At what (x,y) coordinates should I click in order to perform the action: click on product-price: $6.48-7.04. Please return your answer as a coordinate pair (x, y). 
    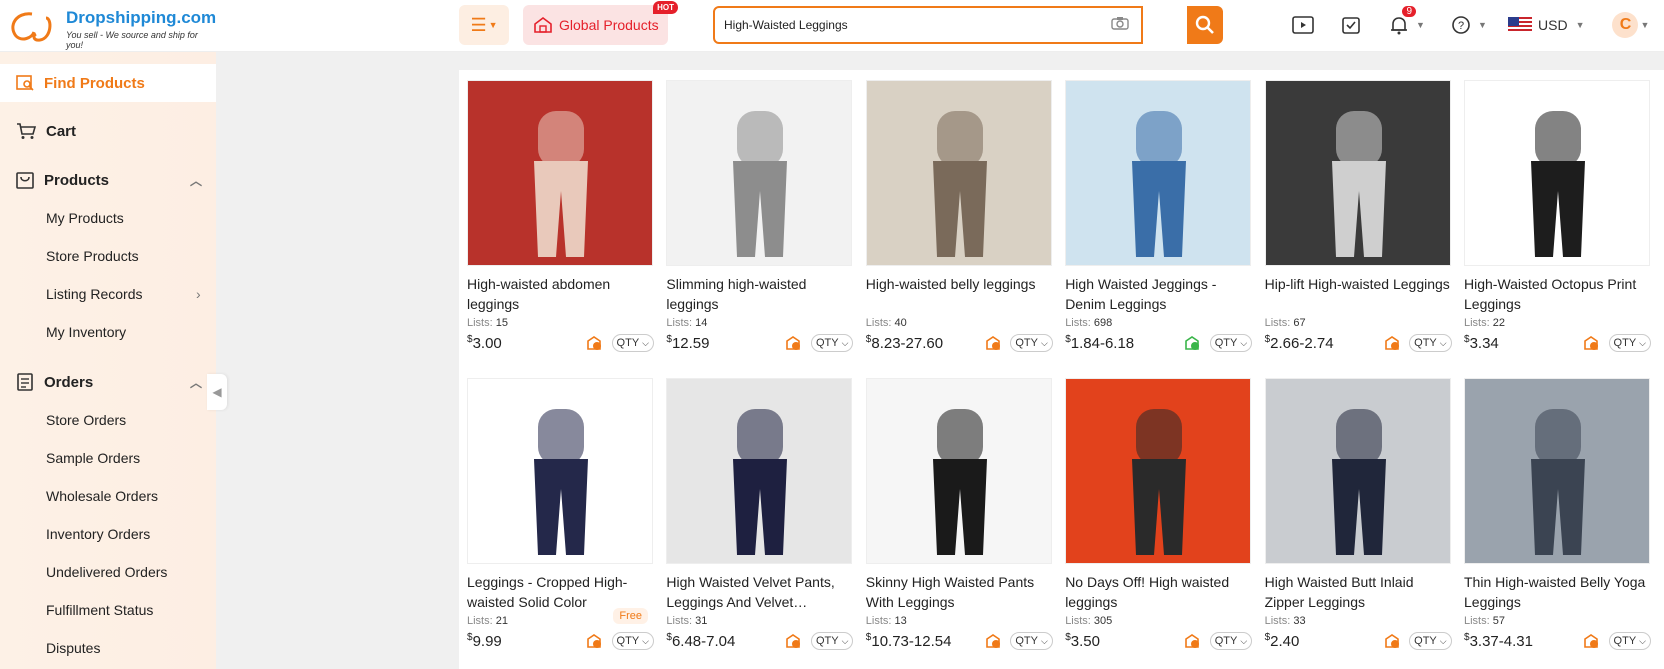
    Looking at the image, I should click on (700, 641).